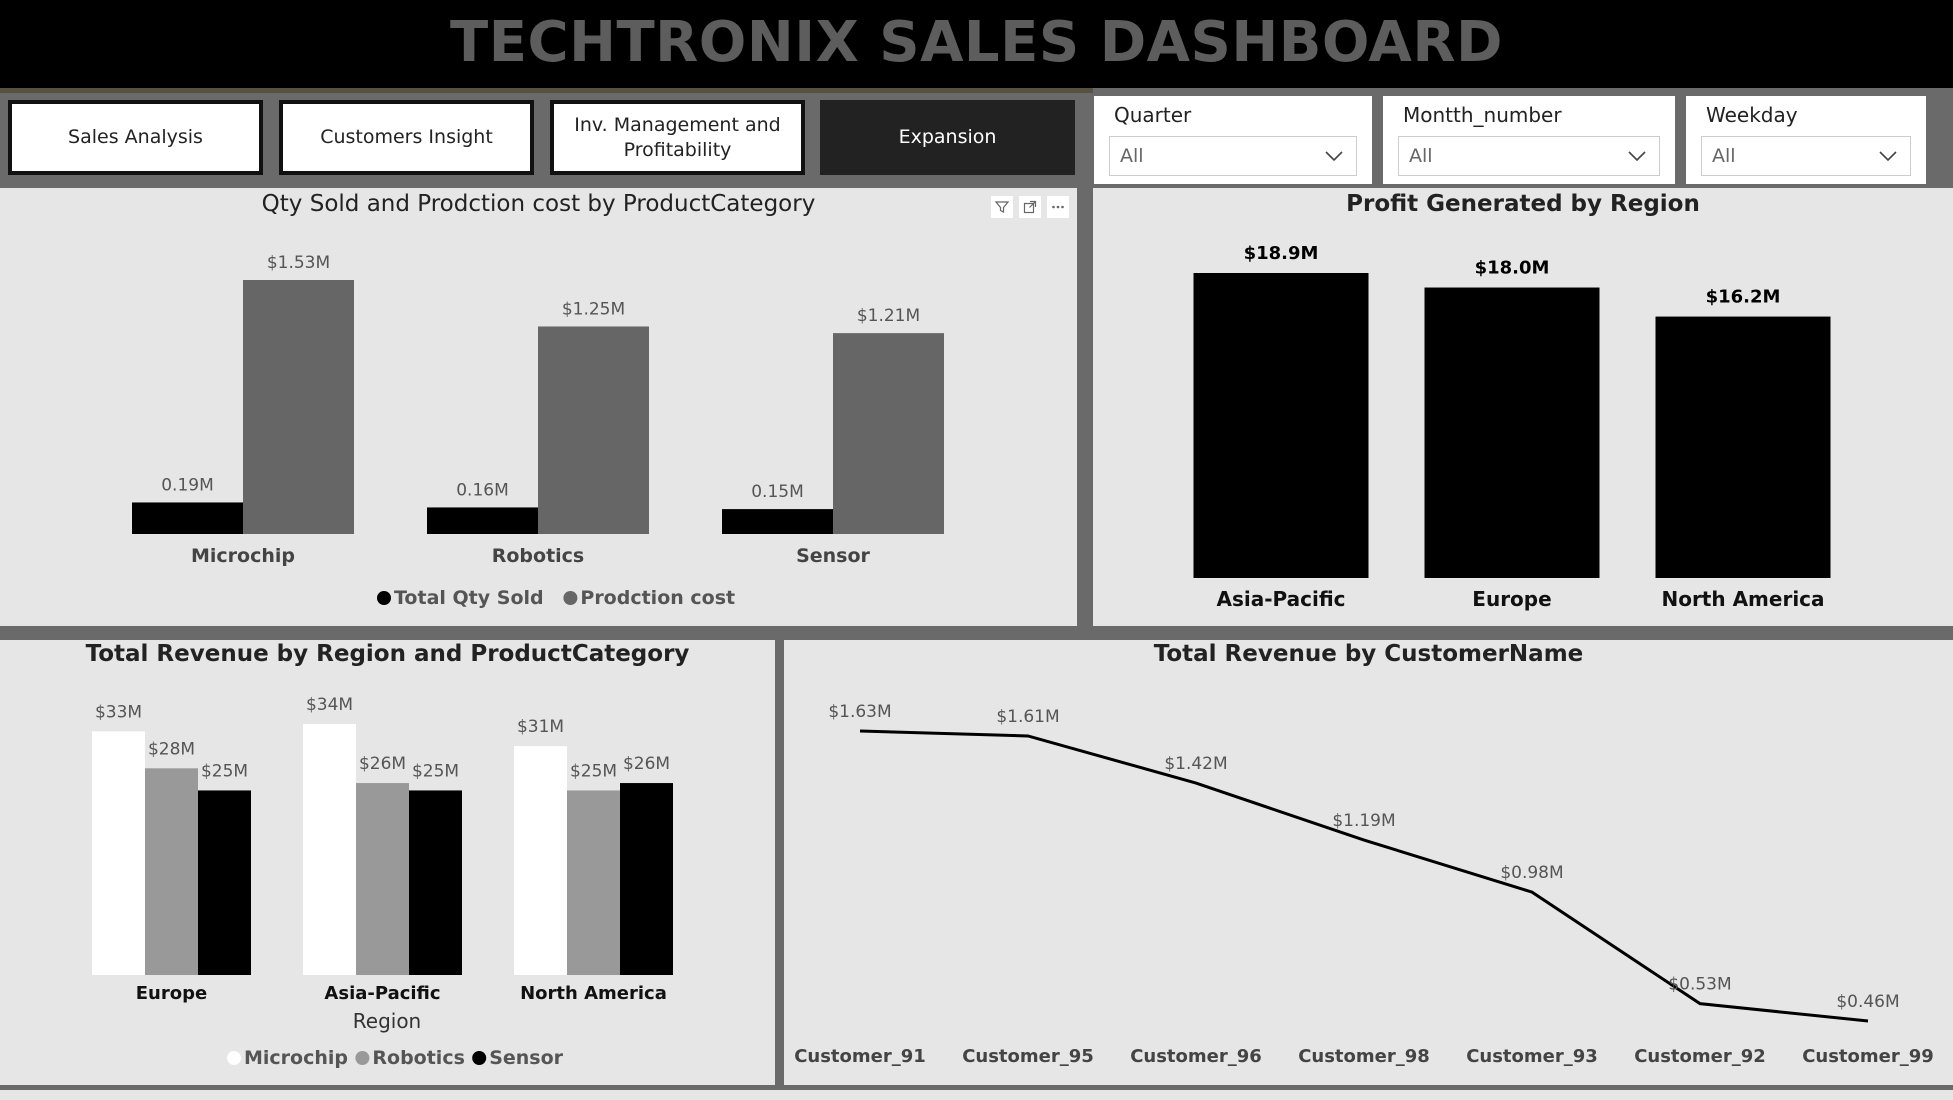 The width and height of the screenshot is (1953, 1100). Describe the element at coordinates (976, 1095) in the screenshot. I see `bottom-strip` at that location.